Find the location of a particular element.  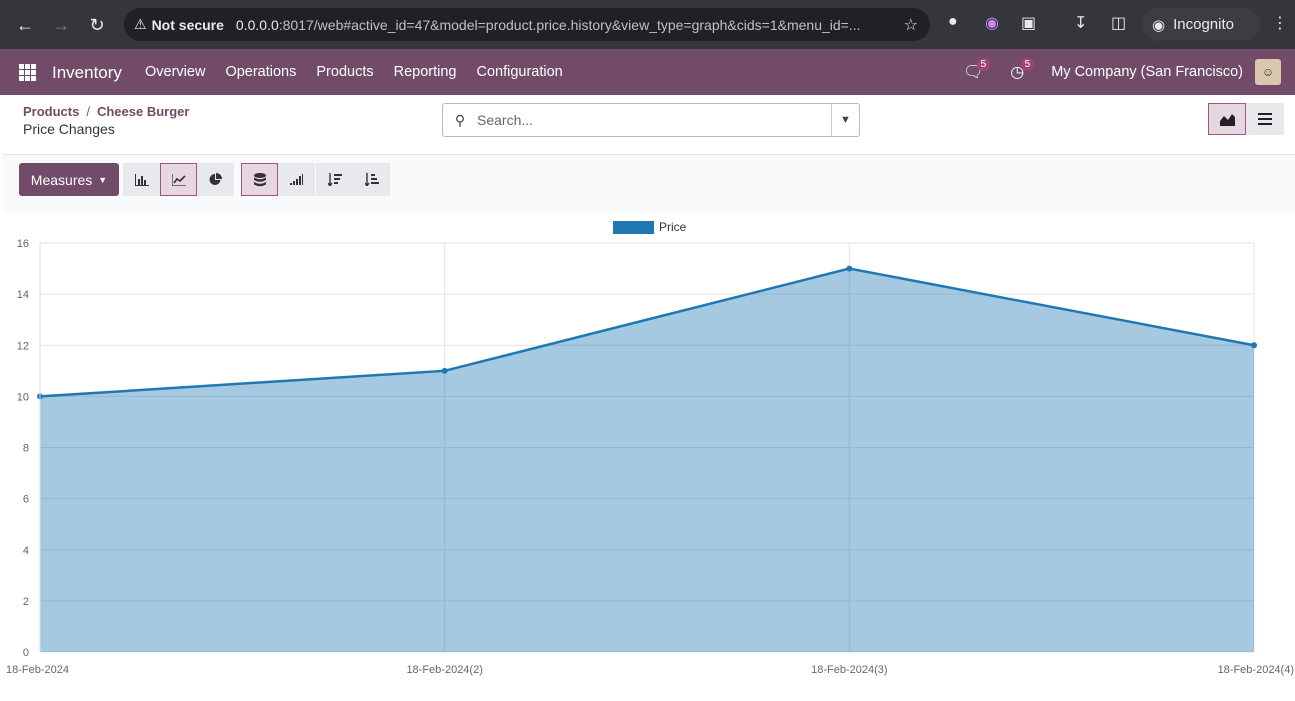

bookmark-star-icon: ☆ is located at coordinates (911, 25).